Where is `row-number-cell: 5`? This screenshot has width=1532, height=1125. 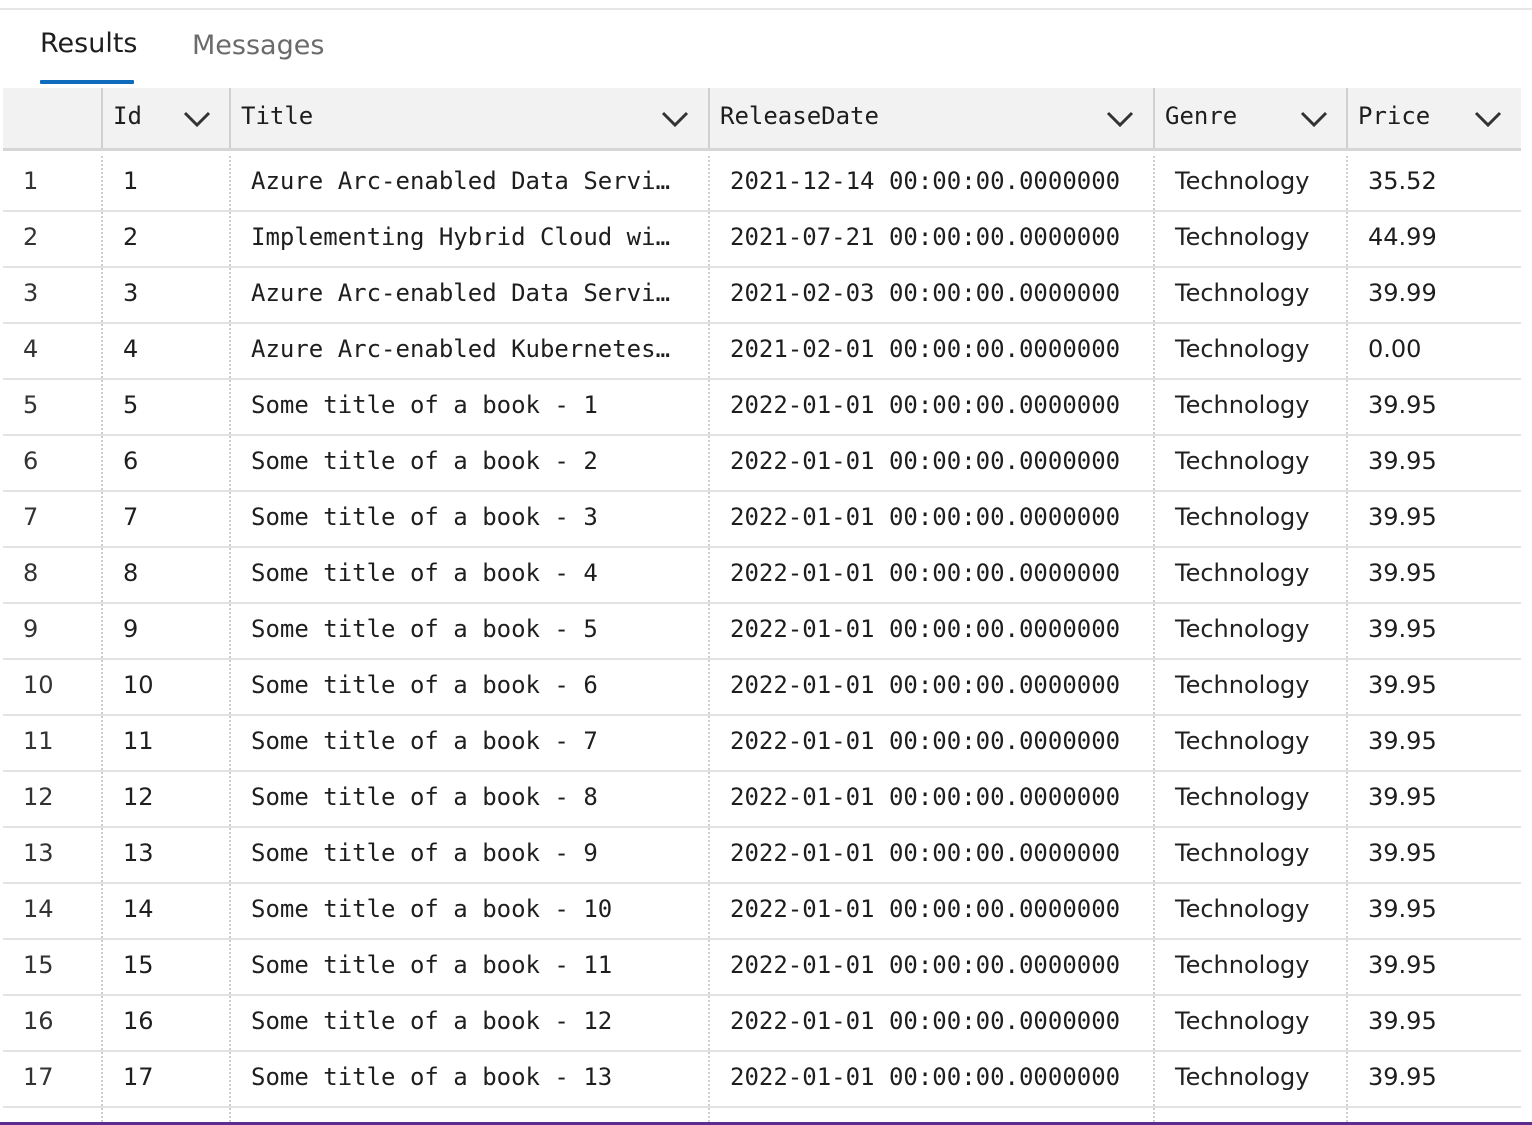
row-number-cell: 5 is located at coordinates (52, 407).